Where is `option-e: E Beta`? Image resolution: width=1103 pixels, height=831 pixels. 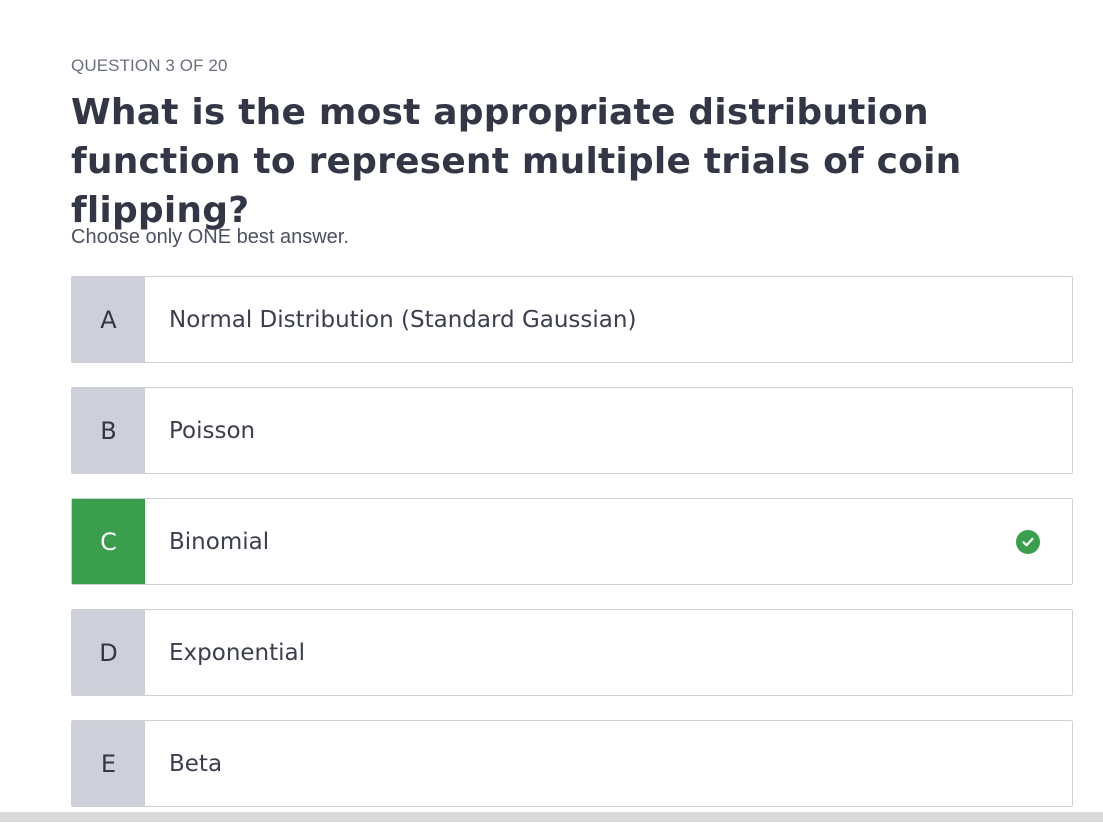 option-e: E Beta is located at coordinates (572, 763).